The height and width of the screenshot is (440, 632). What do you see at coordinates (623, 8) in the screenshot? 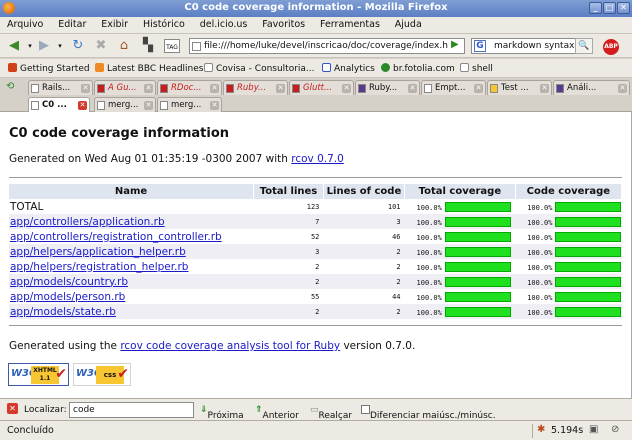
I see `close-window-button: ✕` at bounding box center [623, 8].